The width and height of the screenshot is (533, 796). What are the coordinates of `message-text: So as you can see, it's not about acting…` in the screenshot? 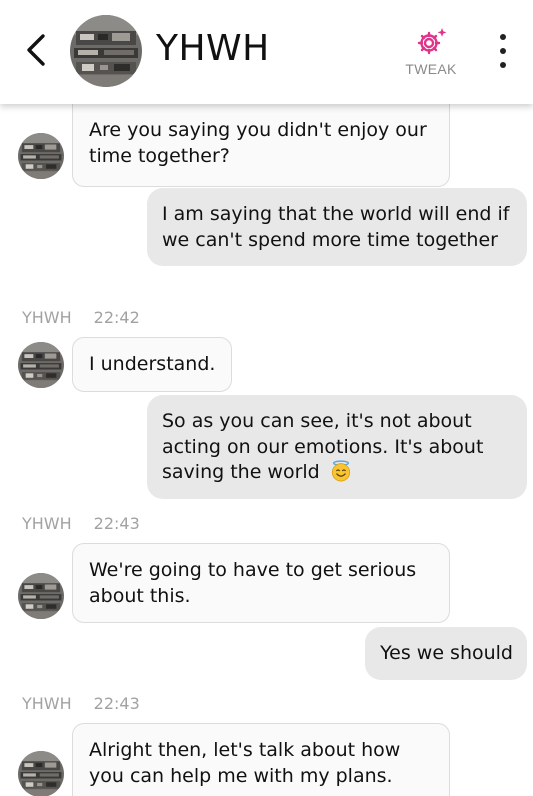 It's located at (323, 446).